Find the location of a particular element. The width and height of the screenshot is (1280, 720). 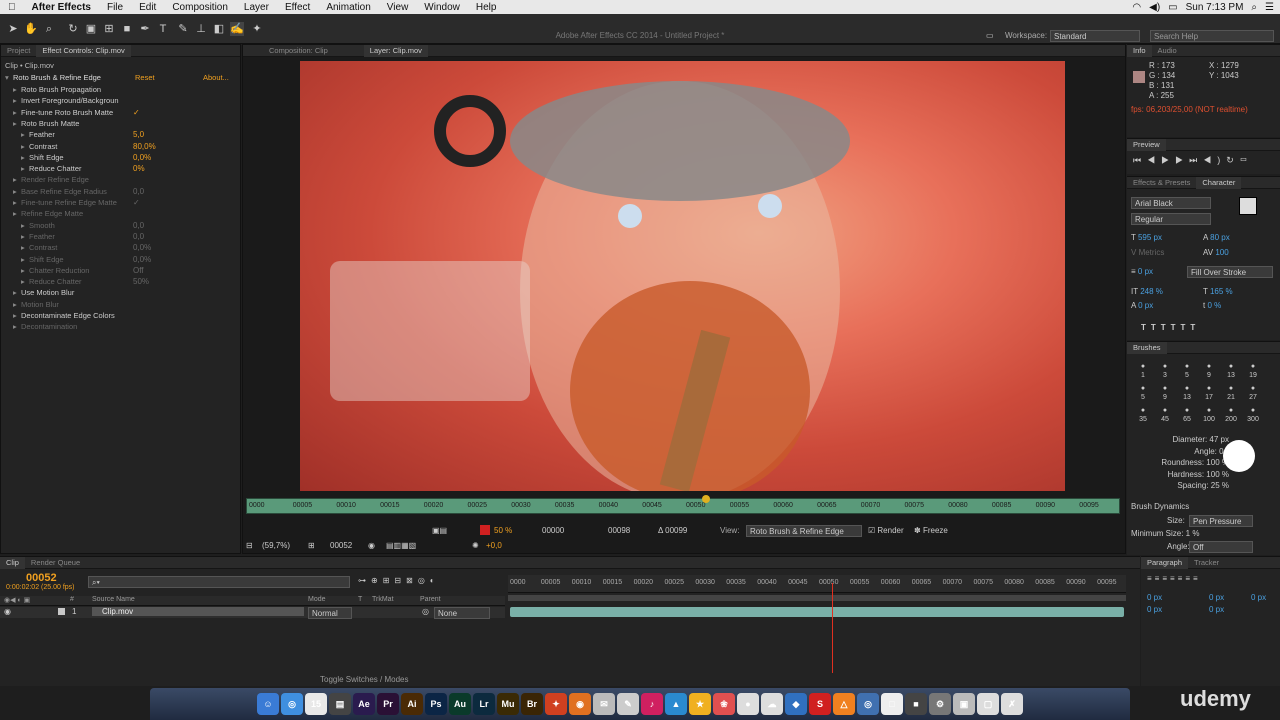

effect-property-row: ▸ Roto Brush Propagation is located at coordinates (57, 89).